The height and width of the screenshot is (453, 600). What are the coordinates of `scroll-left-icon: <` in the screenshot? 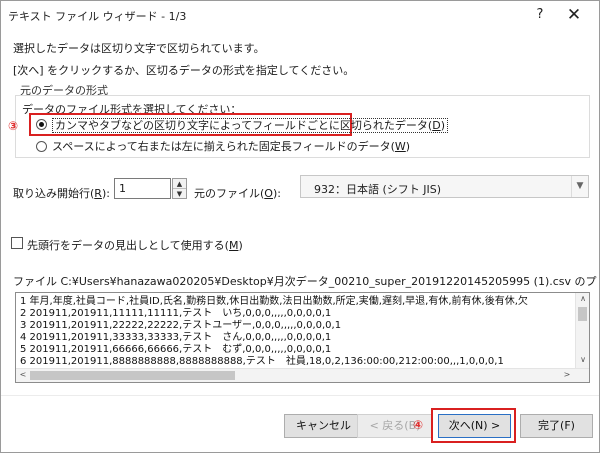 It's located at (23, 374).